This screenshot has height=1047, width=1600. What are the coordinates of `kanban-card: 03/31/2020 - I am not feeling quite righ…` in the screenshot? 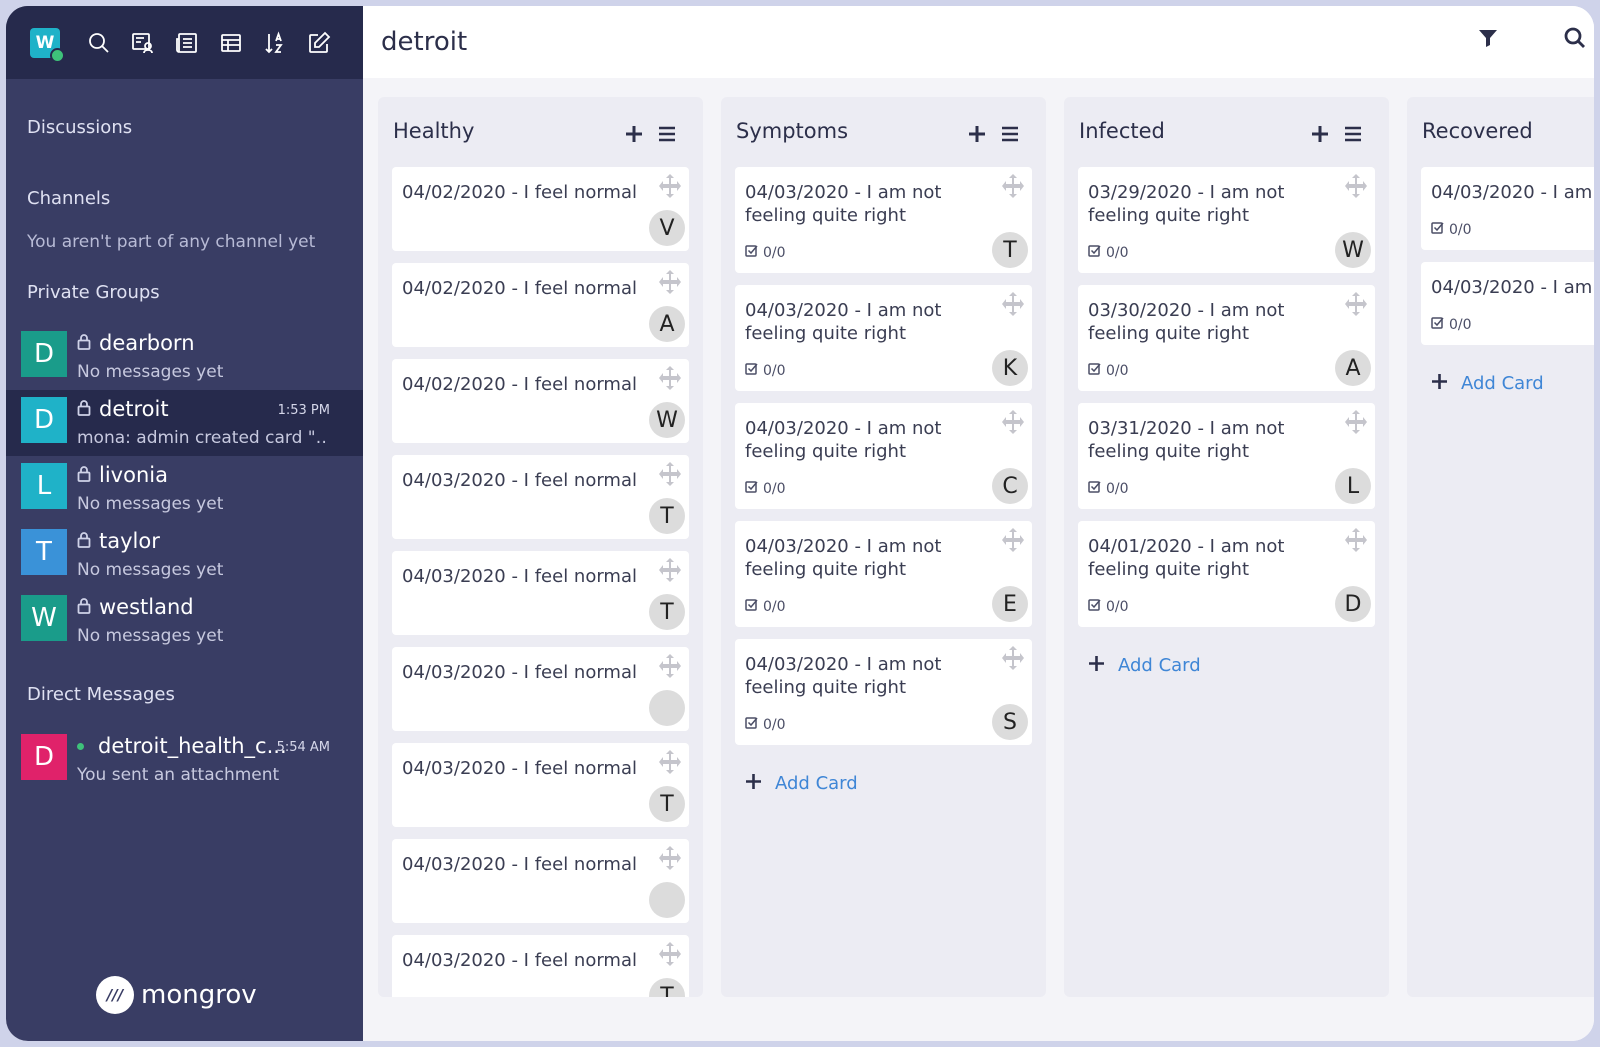 It's located at (1226, 456).